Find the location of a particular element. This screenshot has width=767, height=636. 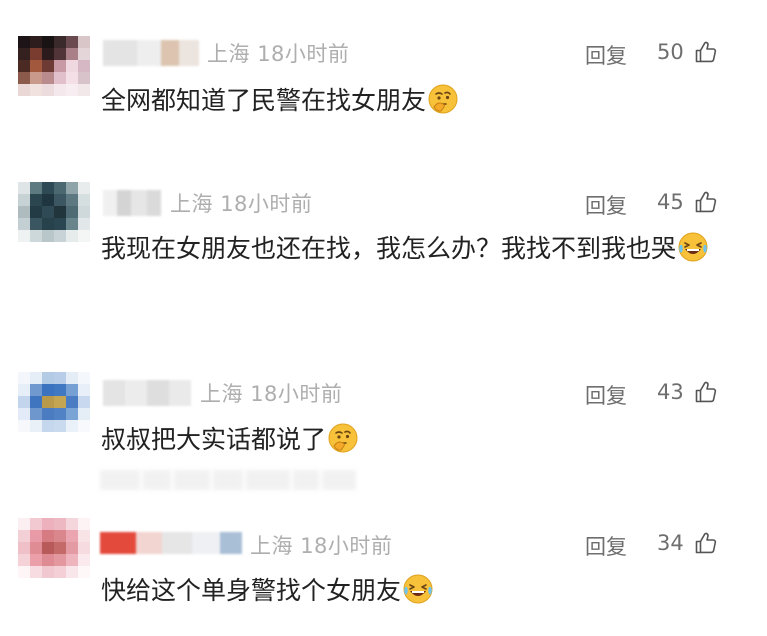

like-count: 50 is located at coordinates (670, 52).